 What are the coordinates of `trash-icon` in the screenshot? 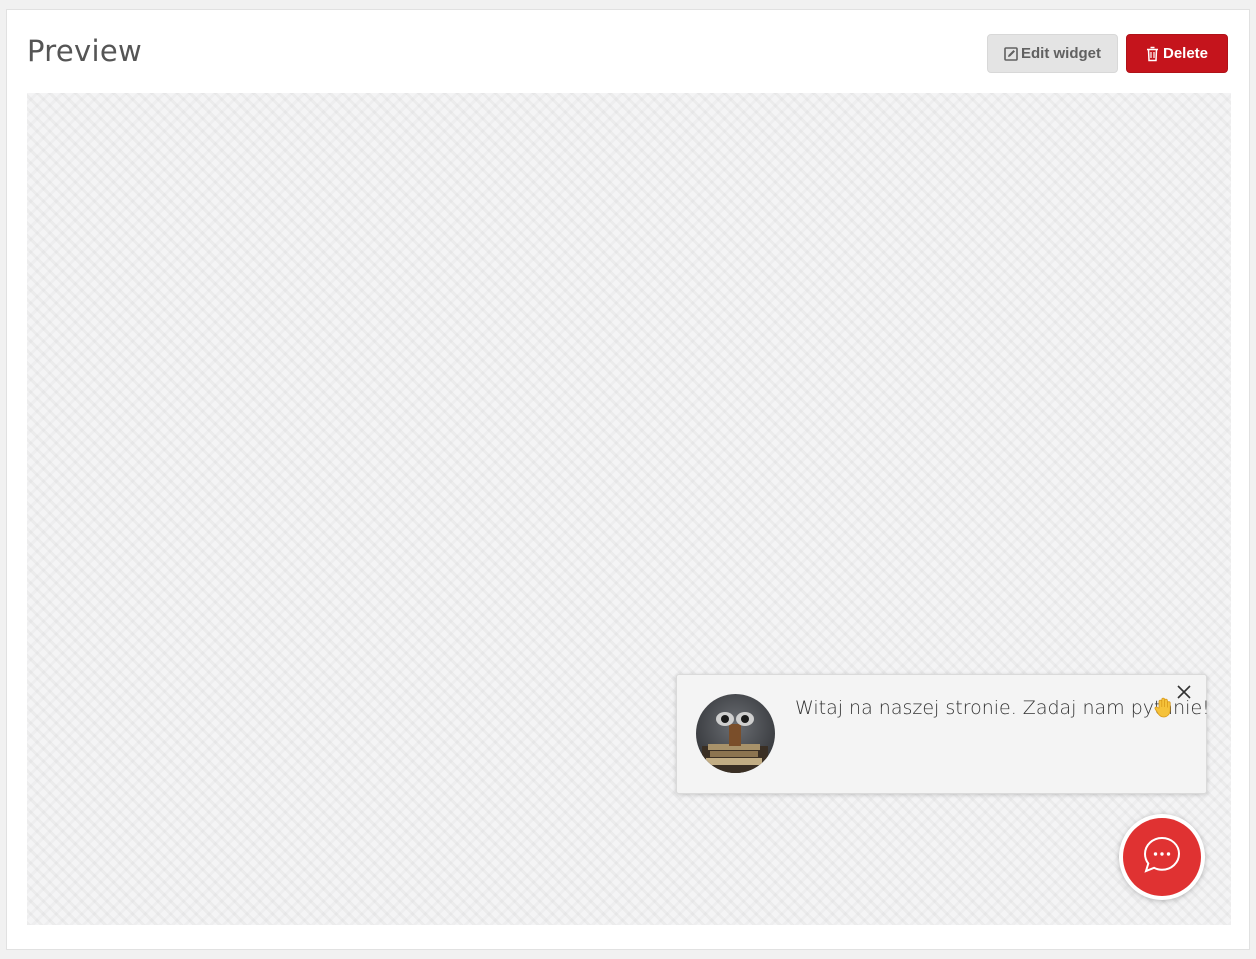 It's located at (1153, 54).